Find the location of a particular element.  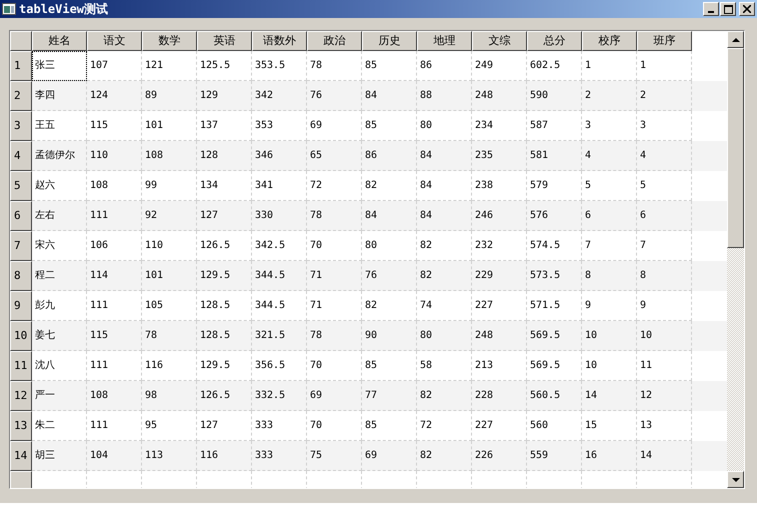

column-header: 政治 is located at coordinates (334, 41).